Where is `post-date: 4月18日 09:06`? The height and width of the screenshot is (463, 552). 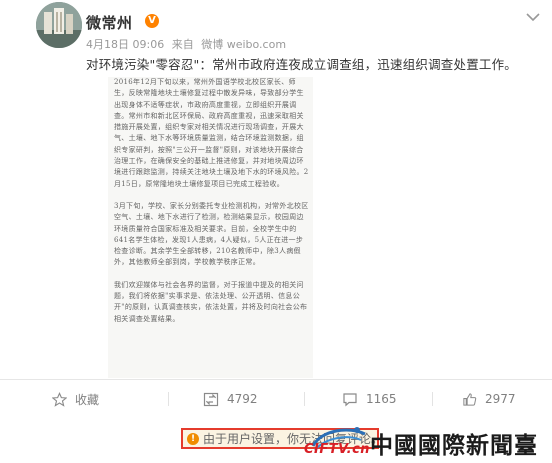
post-date: 4月18日 09:06 is located at coordinates (125, 44).